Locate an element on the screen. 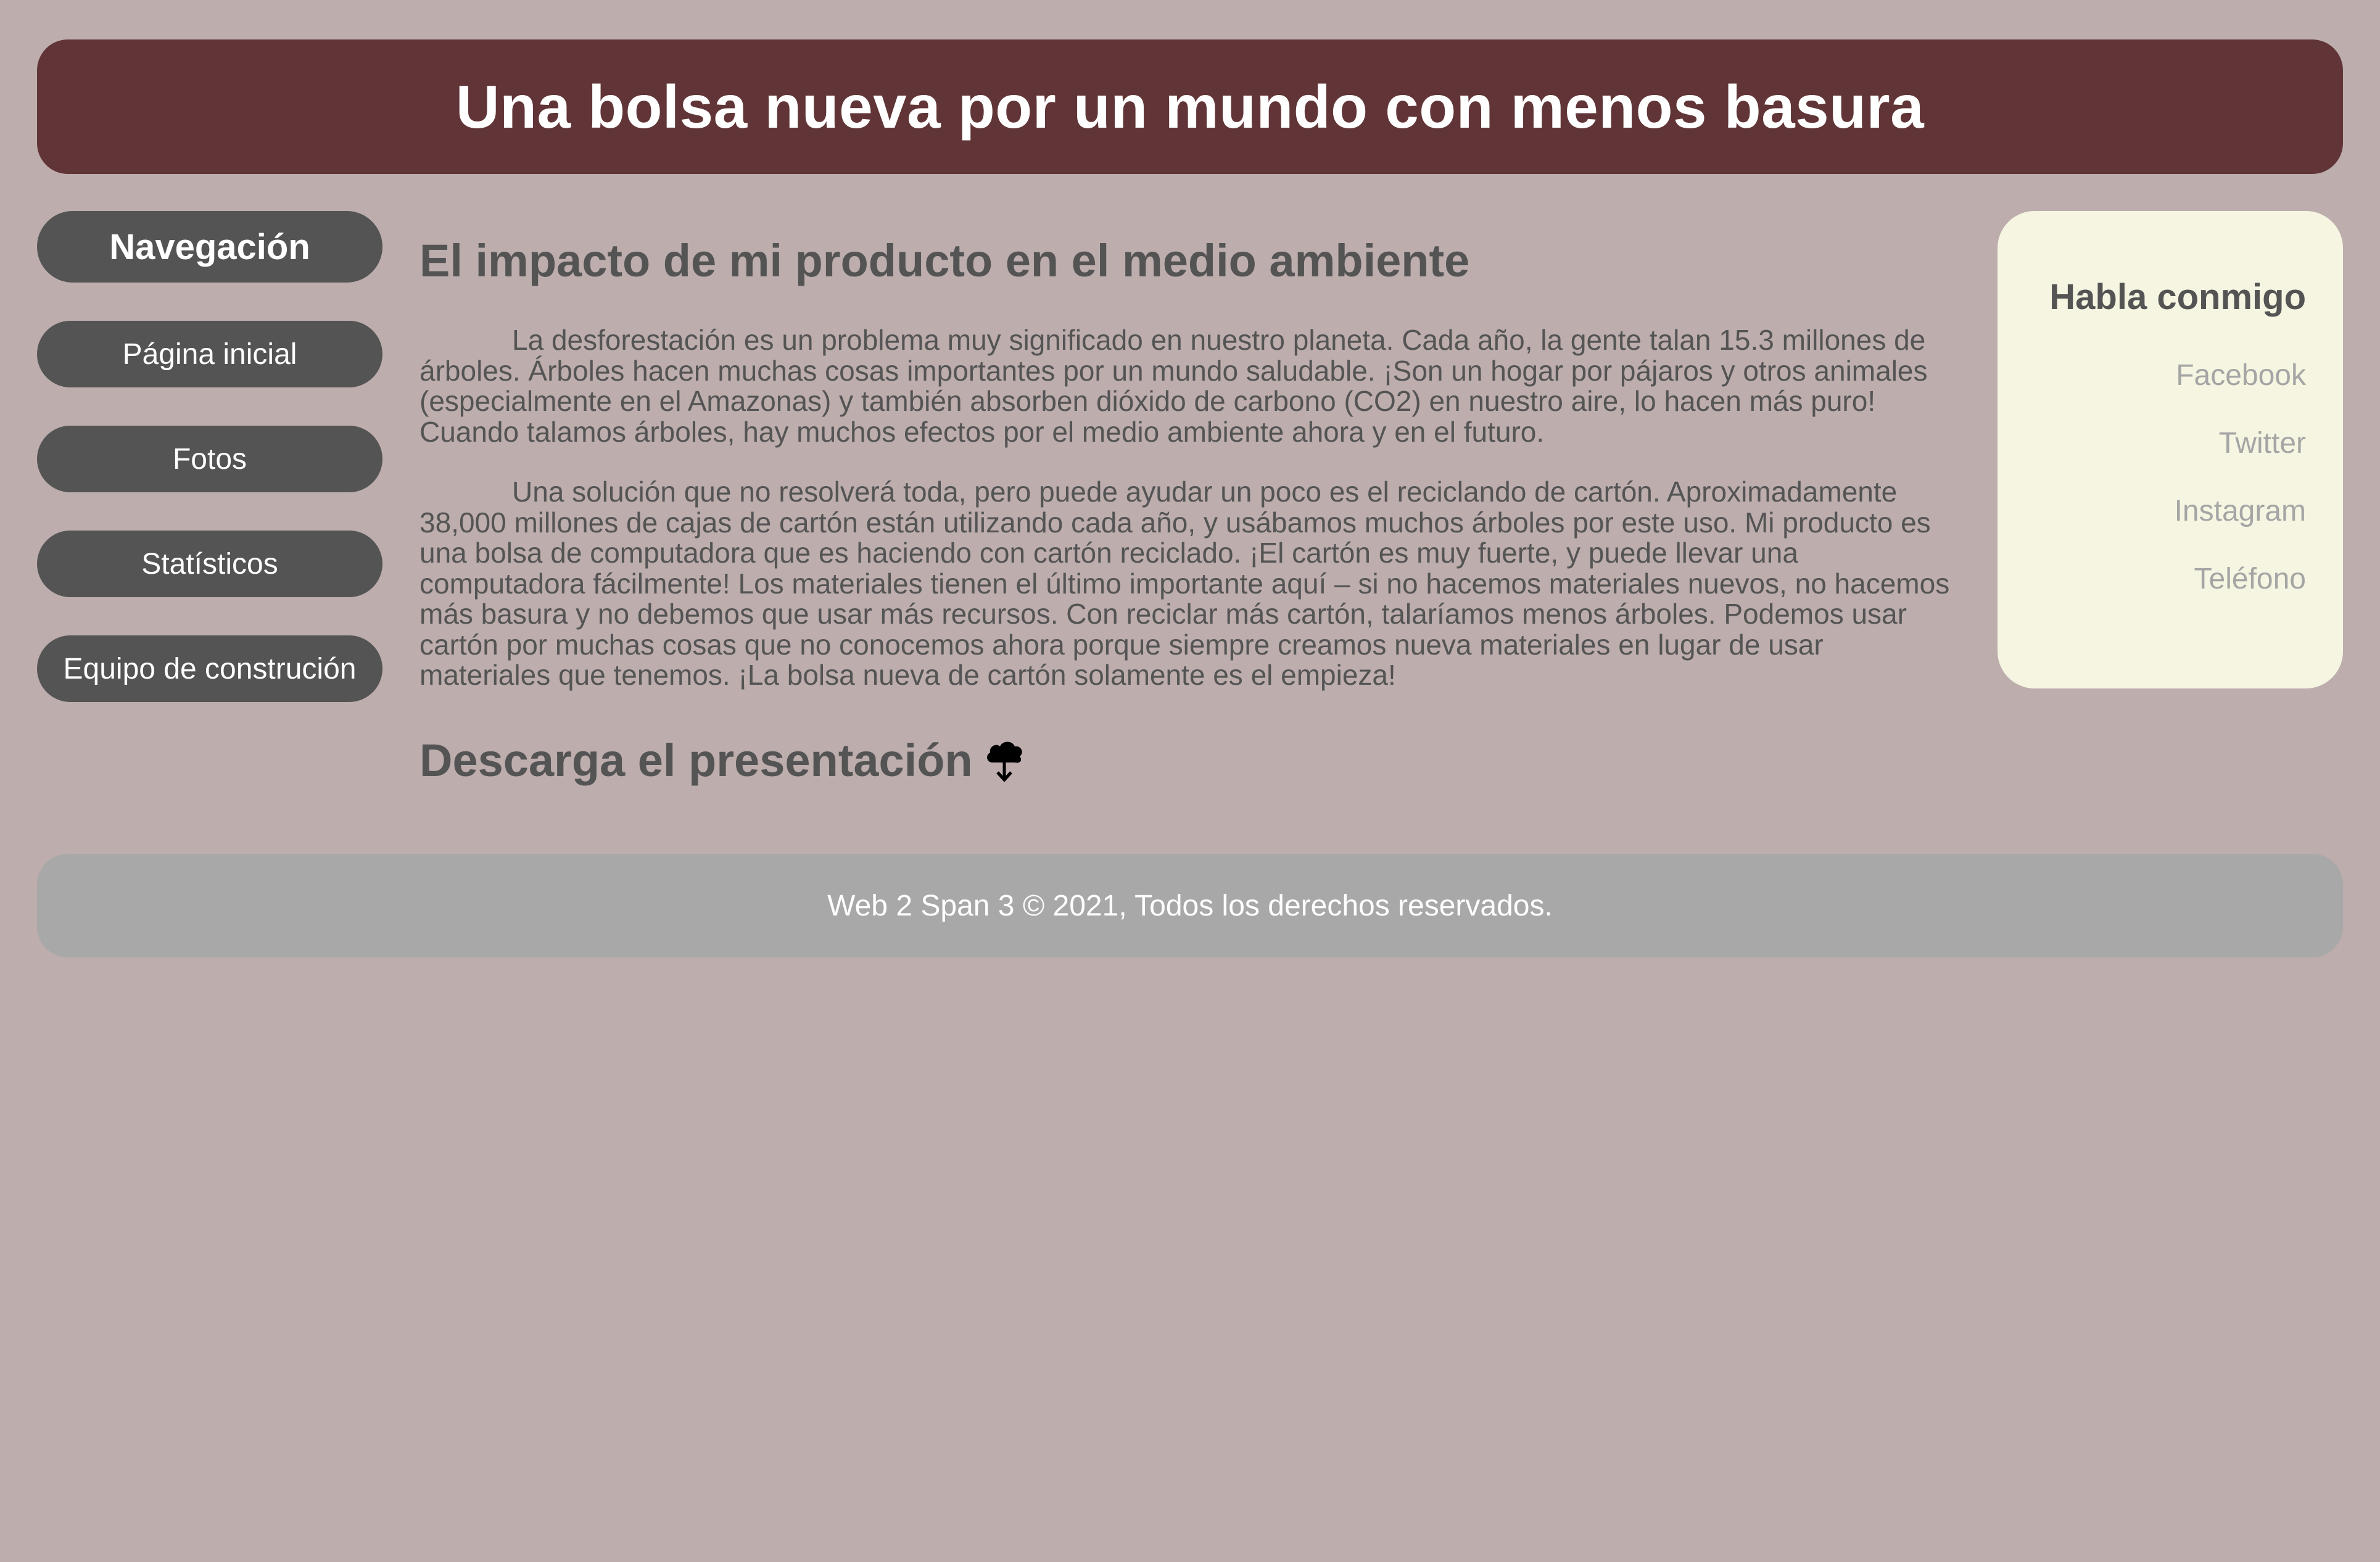 Image resolution: width=2380 pixels, height=1562 pixels. nav-item-pagina-inicial: Página inicial is located at coordinates (209, 354).